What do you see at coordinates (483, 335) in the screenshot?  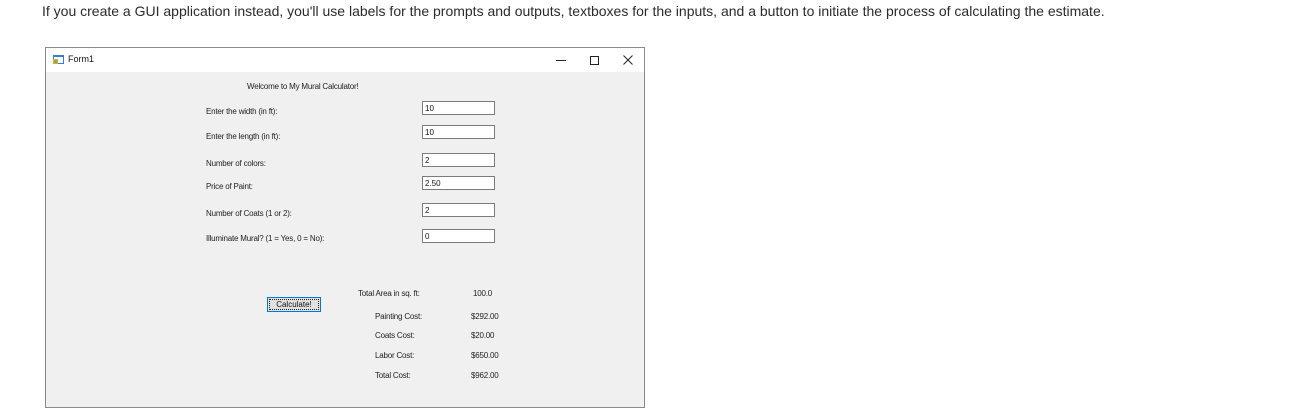 I see `coats-cost-value: $20.00` at bounding box center [483, 335].